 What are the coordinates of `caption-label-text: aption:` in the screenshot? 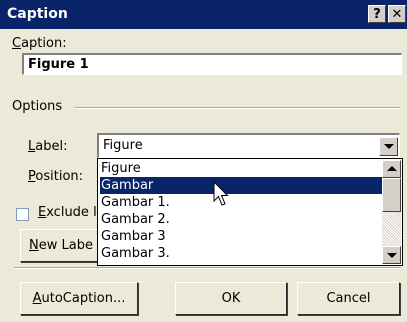 It's located at (44, 43).